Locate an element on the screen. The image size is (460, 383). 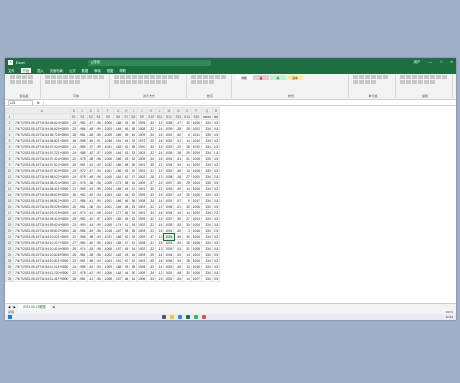
row-number: 28 is located at coordinates (9, 278).